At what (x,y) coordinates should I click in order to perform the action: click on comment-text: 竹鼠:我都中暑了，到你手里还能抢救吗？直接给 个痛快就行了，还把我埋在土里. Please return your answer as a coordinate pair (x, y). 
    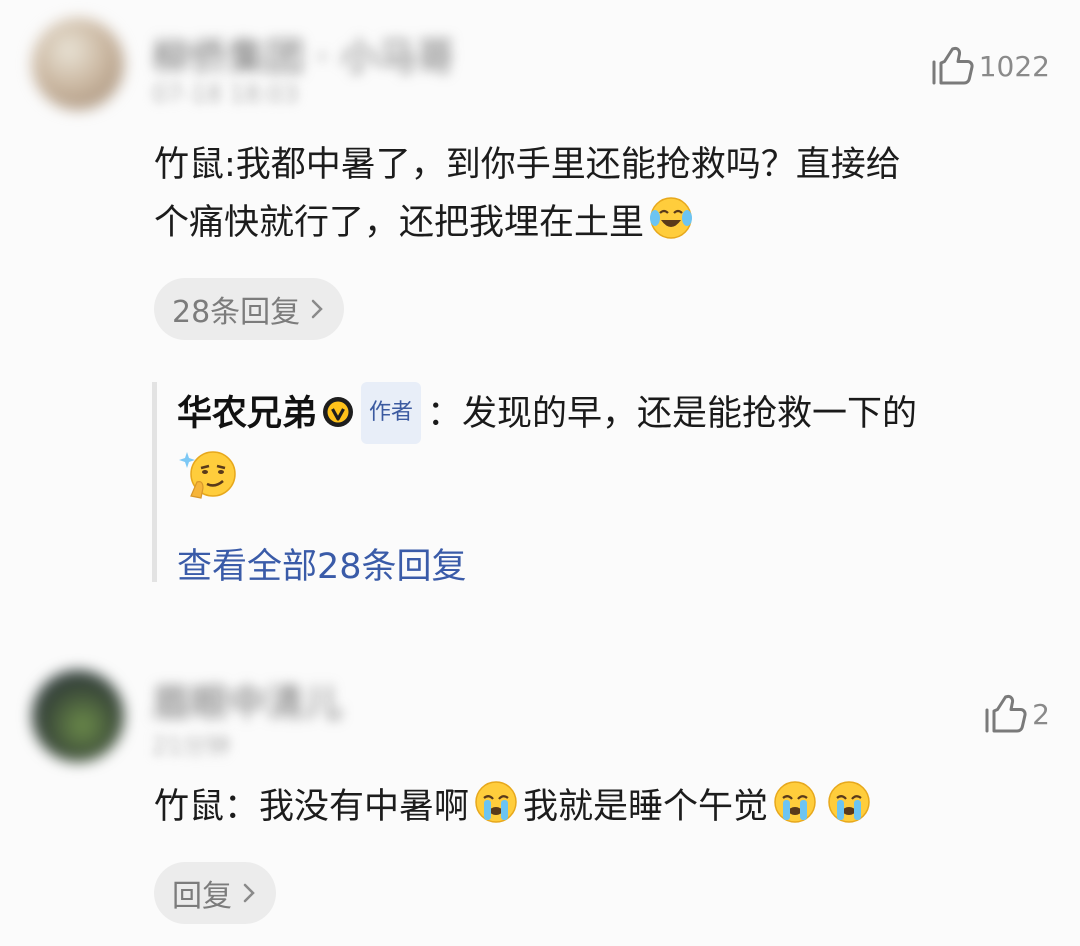
    Looking at the image, I should click on (598, 194).